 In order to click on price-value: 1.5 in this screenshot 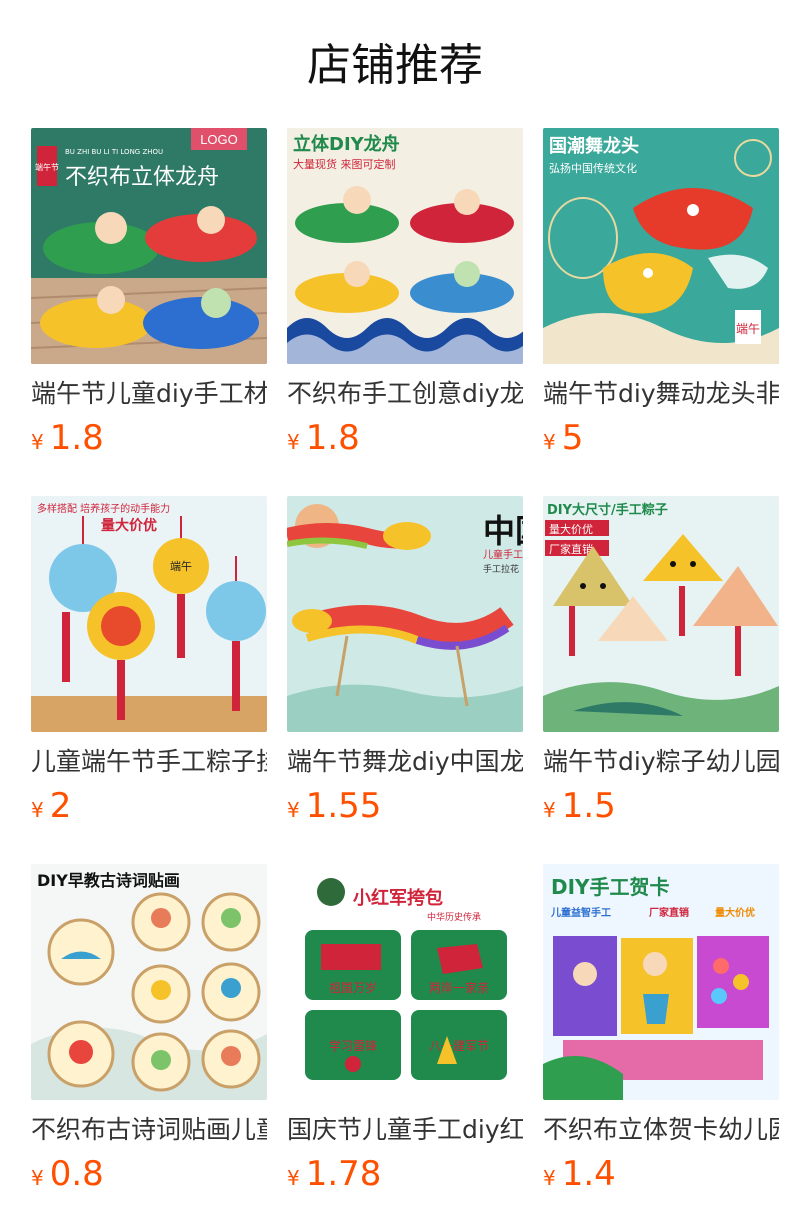, I will do `click(588, 806)`.